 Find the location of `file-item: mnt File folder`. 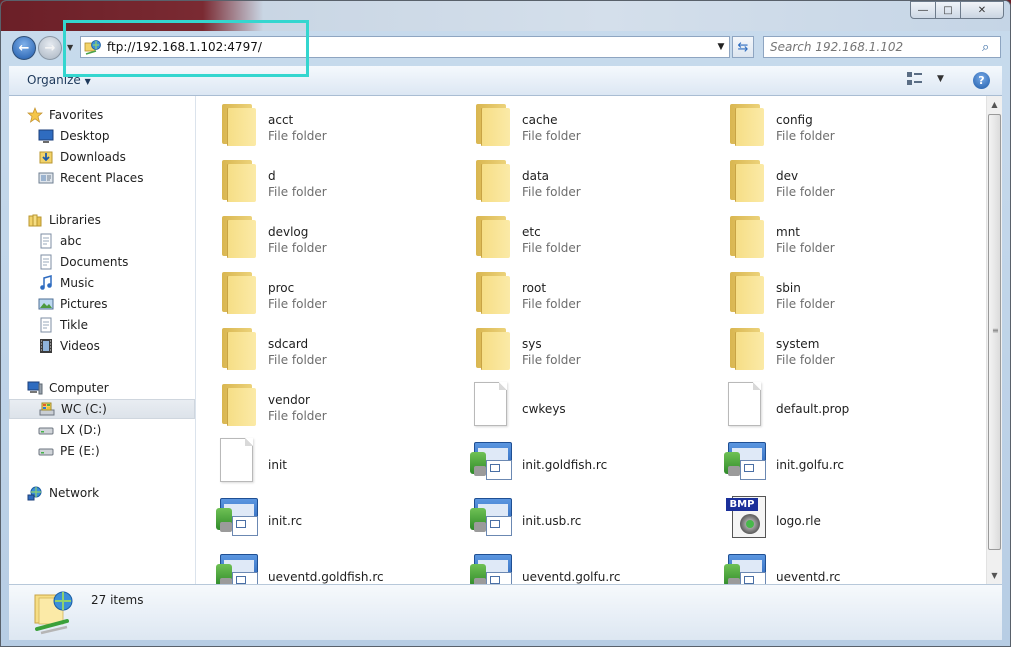

file-item: mnt File folder is located at coordinates (824, 234).